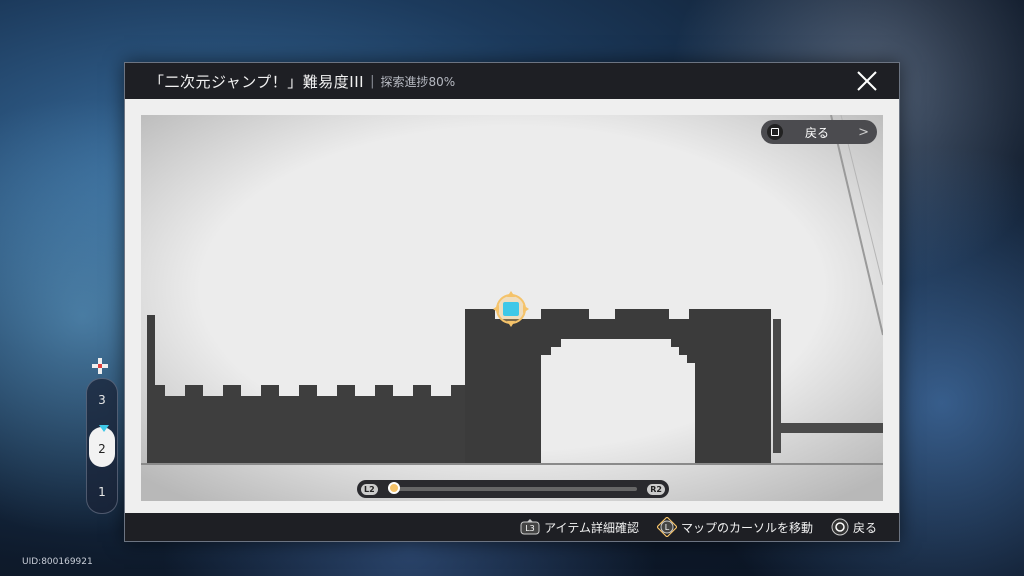 This screenshot has height=576, width=1024. I want to click on current-floor-marker, so click(104, 428).